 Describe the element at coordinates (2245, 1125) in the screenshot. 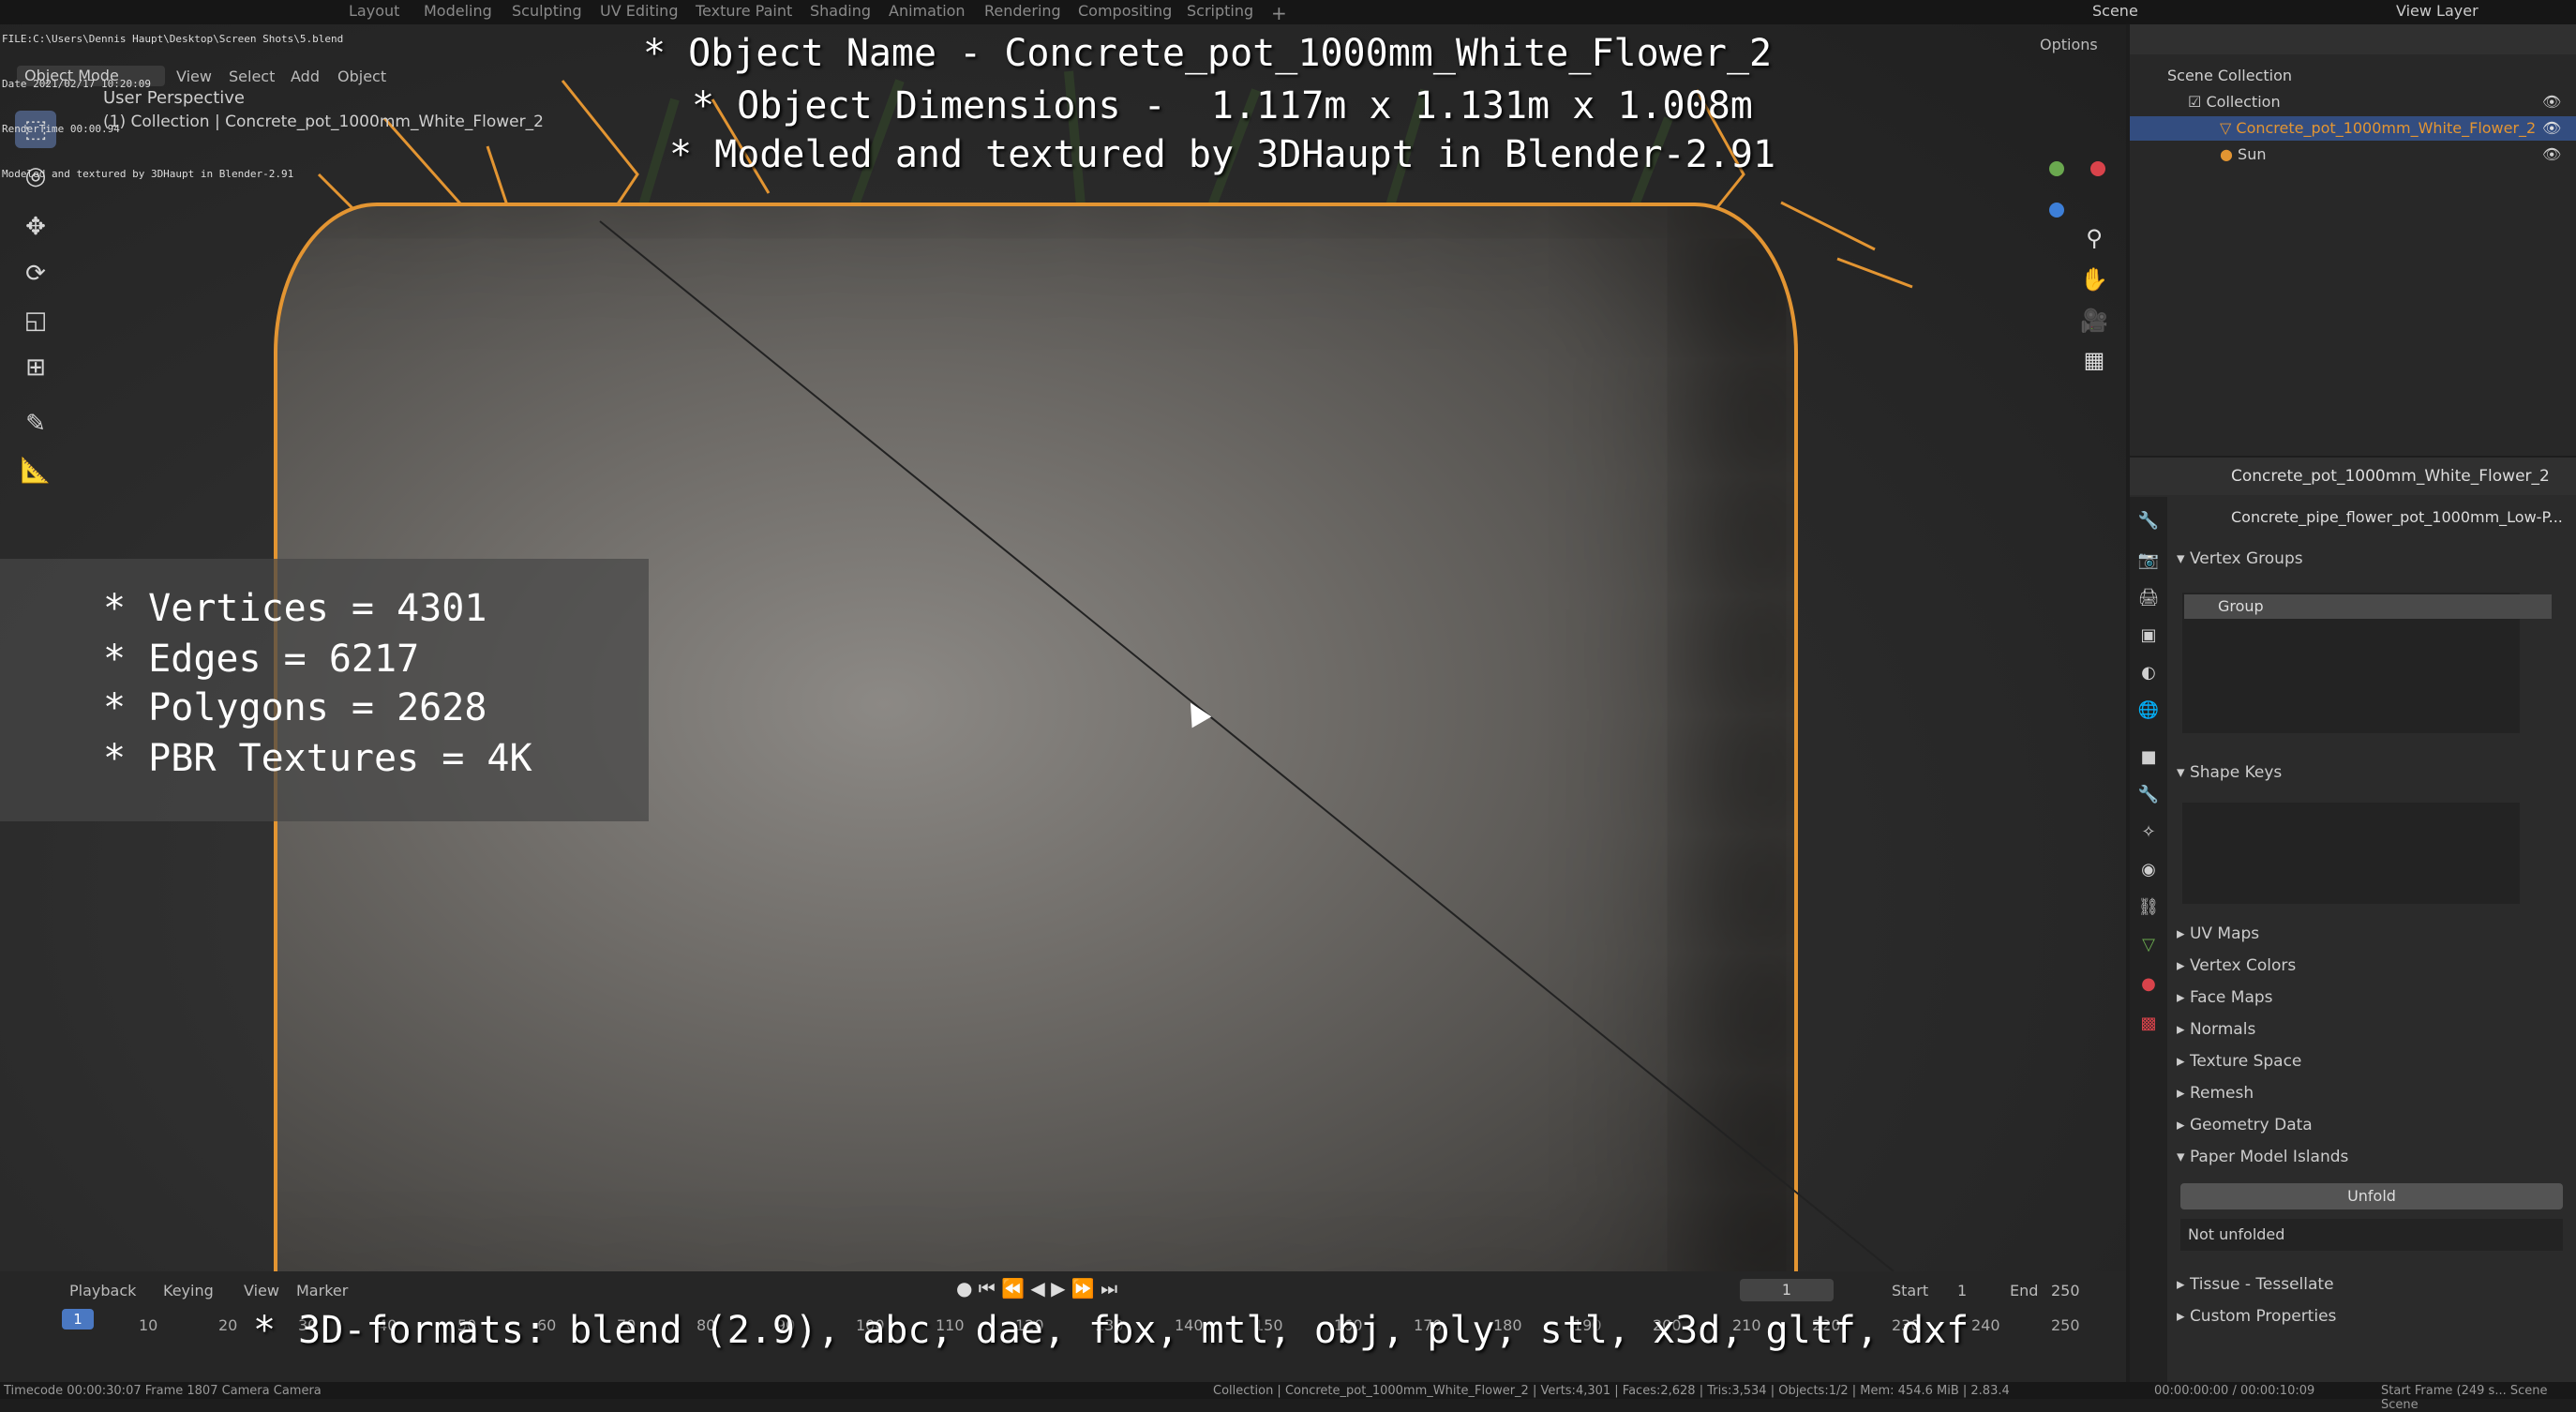

I see `section-geometry-data: ▸ Geometry Data` at that location.